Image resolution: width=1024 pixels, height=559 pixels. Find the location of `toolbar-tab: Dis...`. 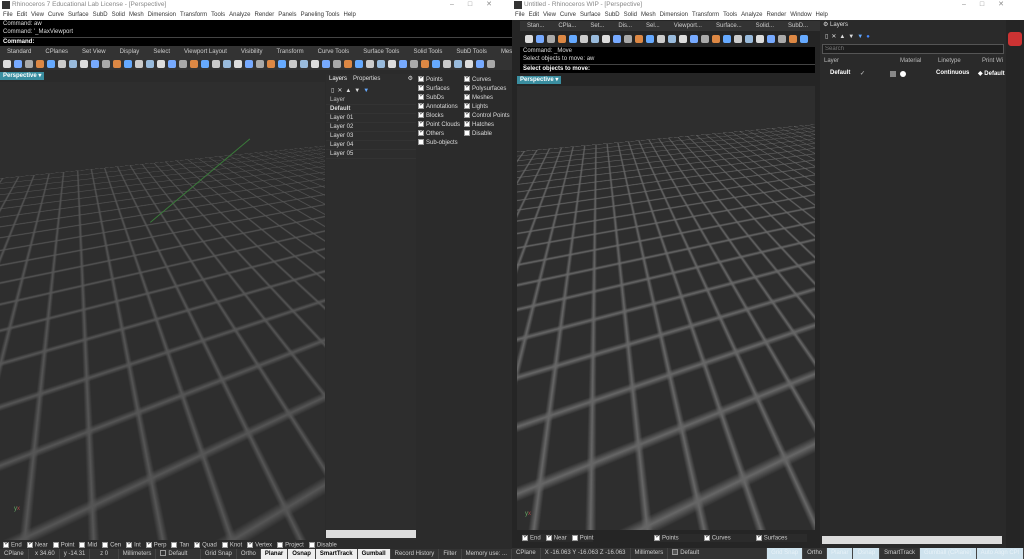

toolbar-tab: Dis... is located at coordinates (625, 26).